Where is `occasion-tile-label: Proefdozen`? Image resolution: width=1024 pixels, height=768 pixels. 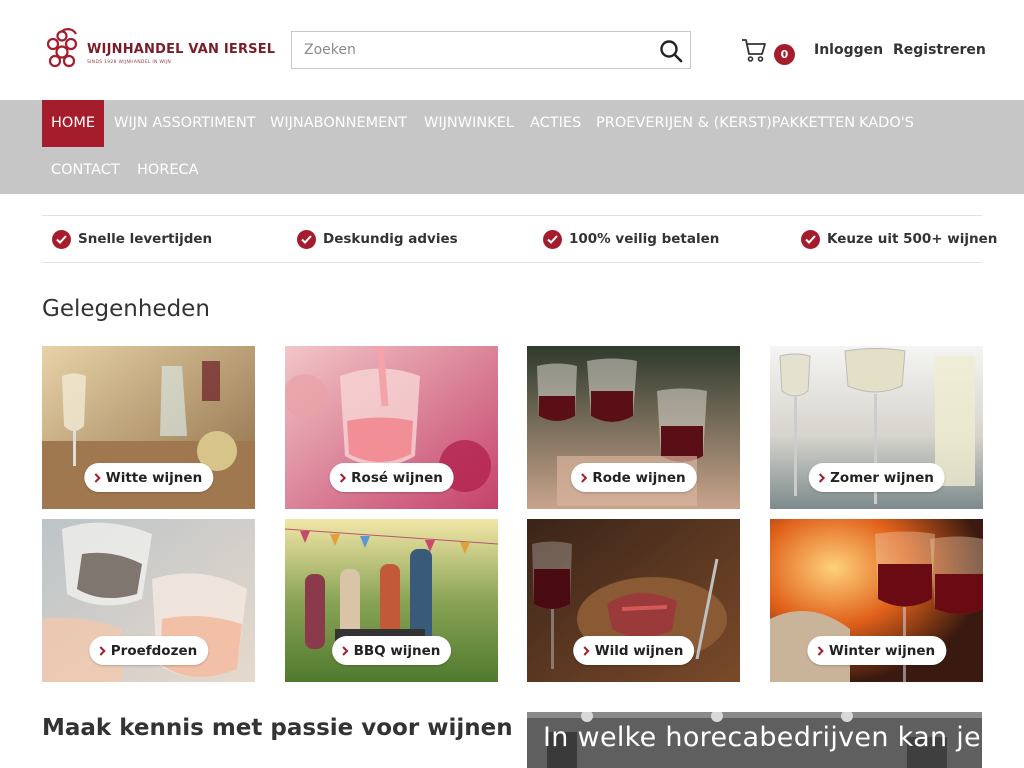 occasion-tile-label: Proefdozen is located at coordinates (148, 650).